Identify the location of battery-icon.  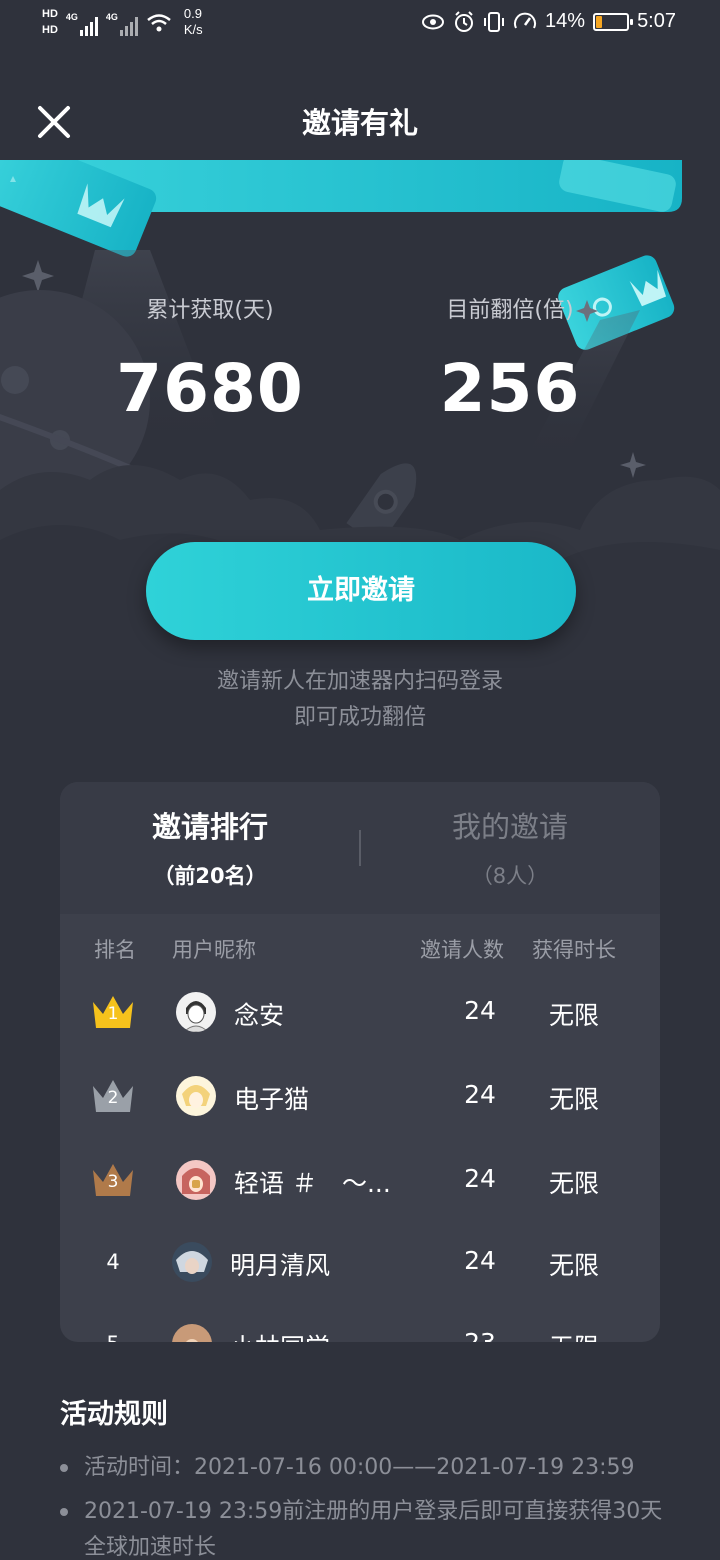
(613, 21).